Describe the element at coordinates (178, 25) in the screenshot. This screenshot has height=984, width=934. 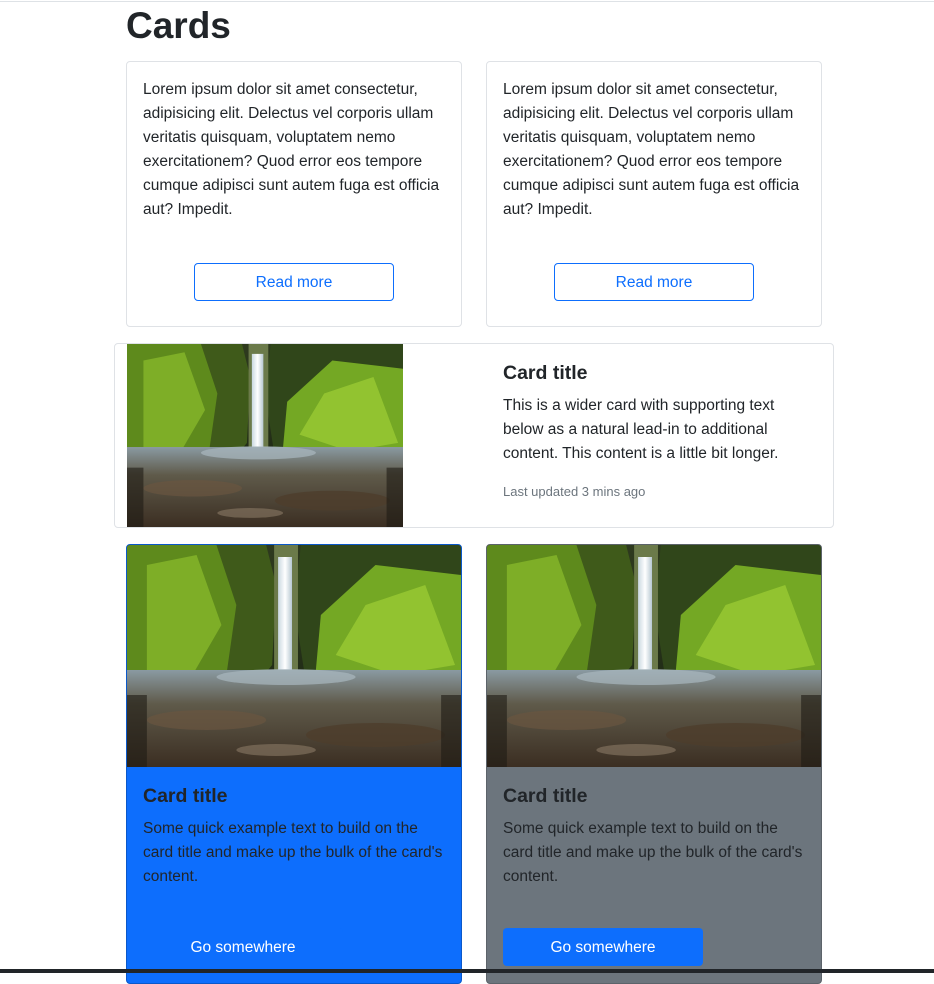
I see `page-title: Cards` at that location.